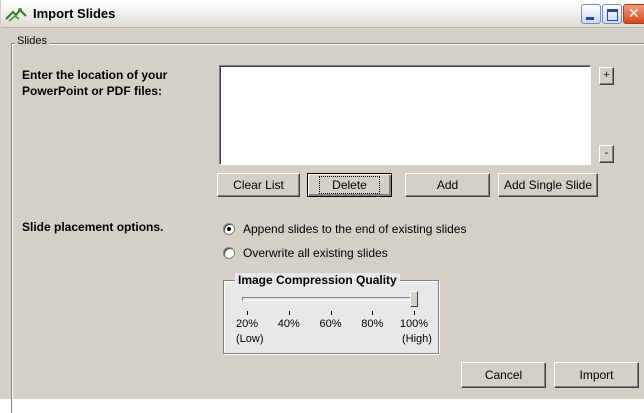 This screenshot has width=644, height=413. I want to click on slider-tick-label: 80%, so click(372, 324).